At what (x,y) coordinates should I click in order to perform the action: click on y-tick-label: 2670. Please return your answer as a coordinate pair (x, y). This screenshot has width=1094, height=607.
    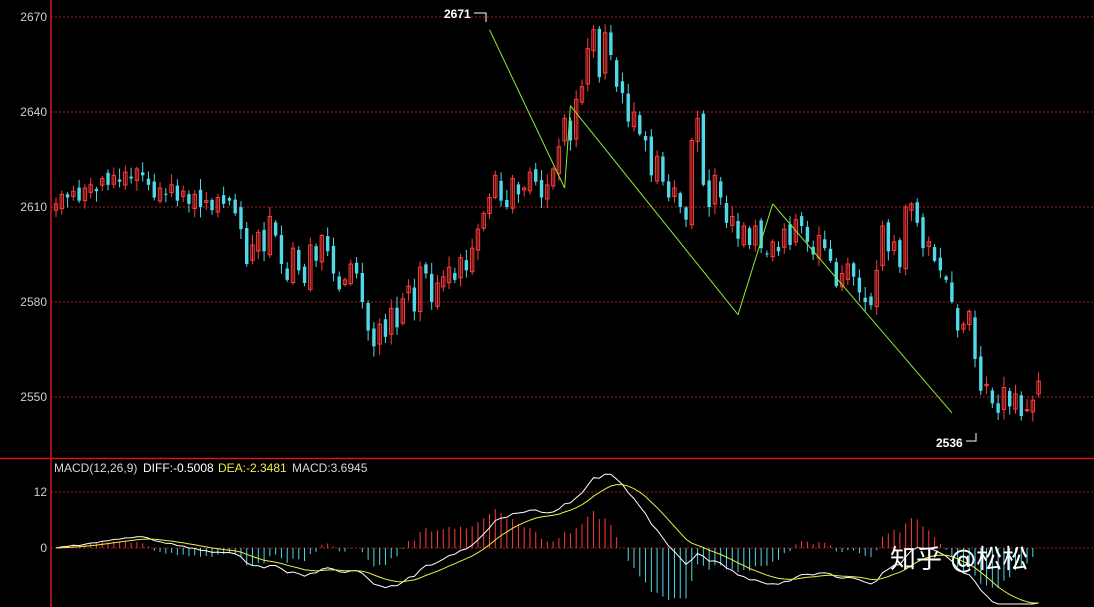
    Looking at the image, I should click on (33, 17).